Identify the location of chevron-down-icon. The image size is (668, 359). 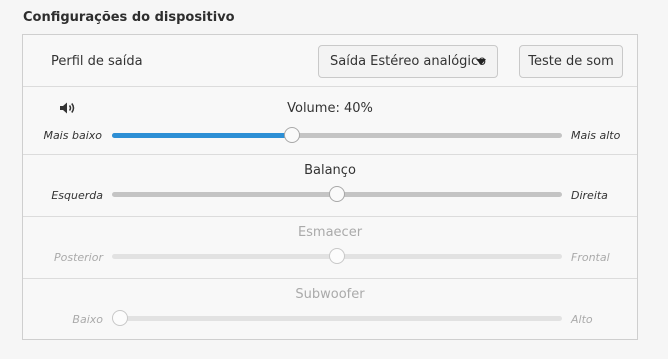
(481, 62).